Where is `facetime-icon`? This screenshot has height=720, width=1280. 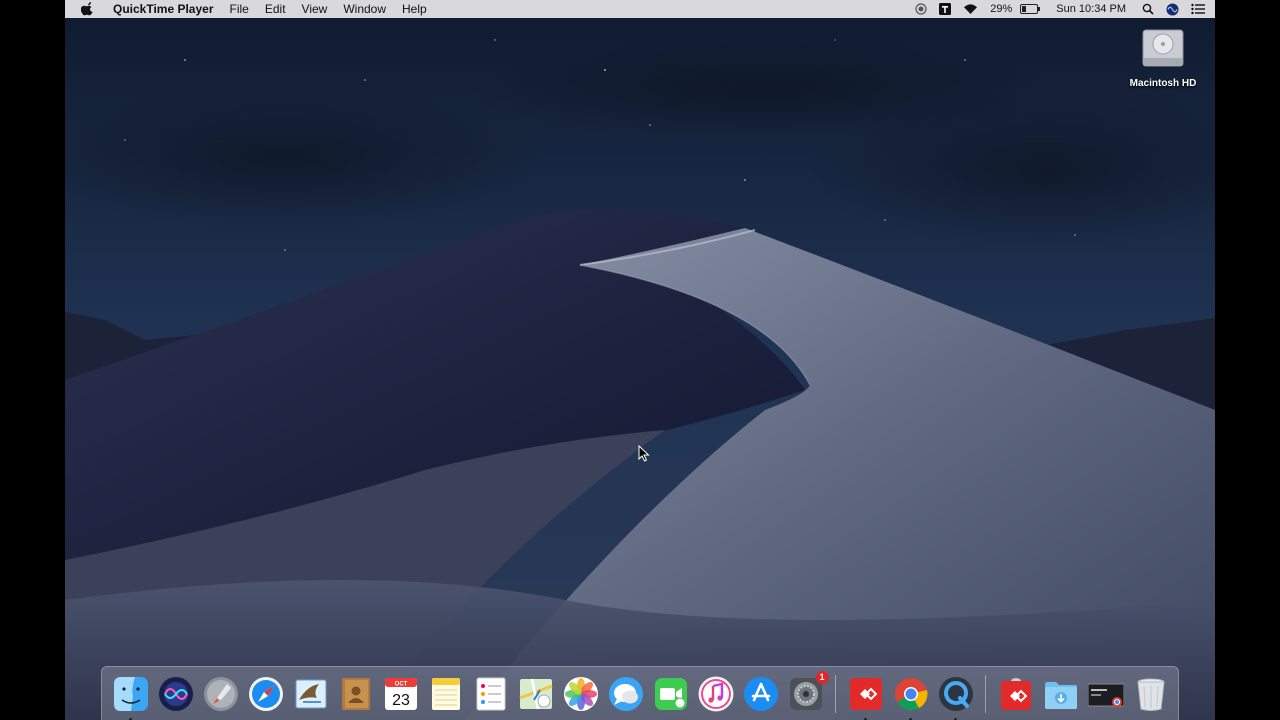
facetime-icon is located at coordinates (670, 694).